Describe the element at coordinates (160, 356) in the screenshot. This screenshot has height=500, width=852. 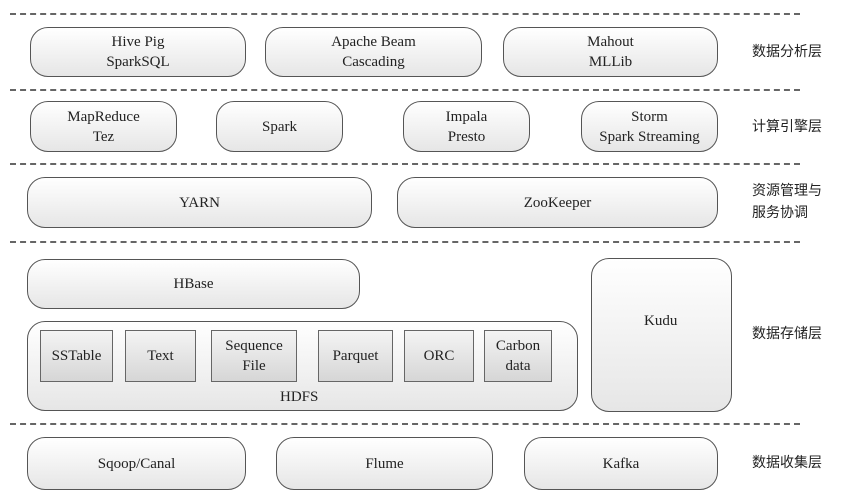
I see `format-text: Text` at that location.